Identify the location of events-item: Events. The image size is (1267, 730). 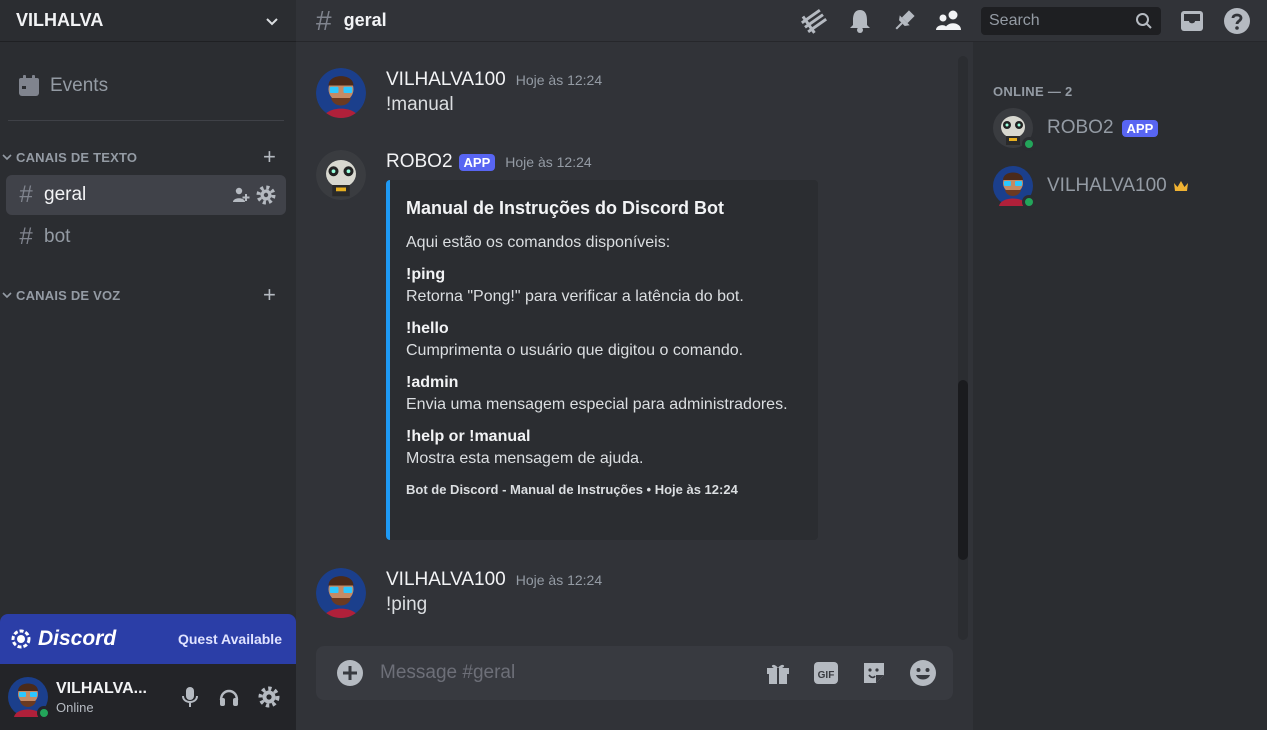
(148, 86).